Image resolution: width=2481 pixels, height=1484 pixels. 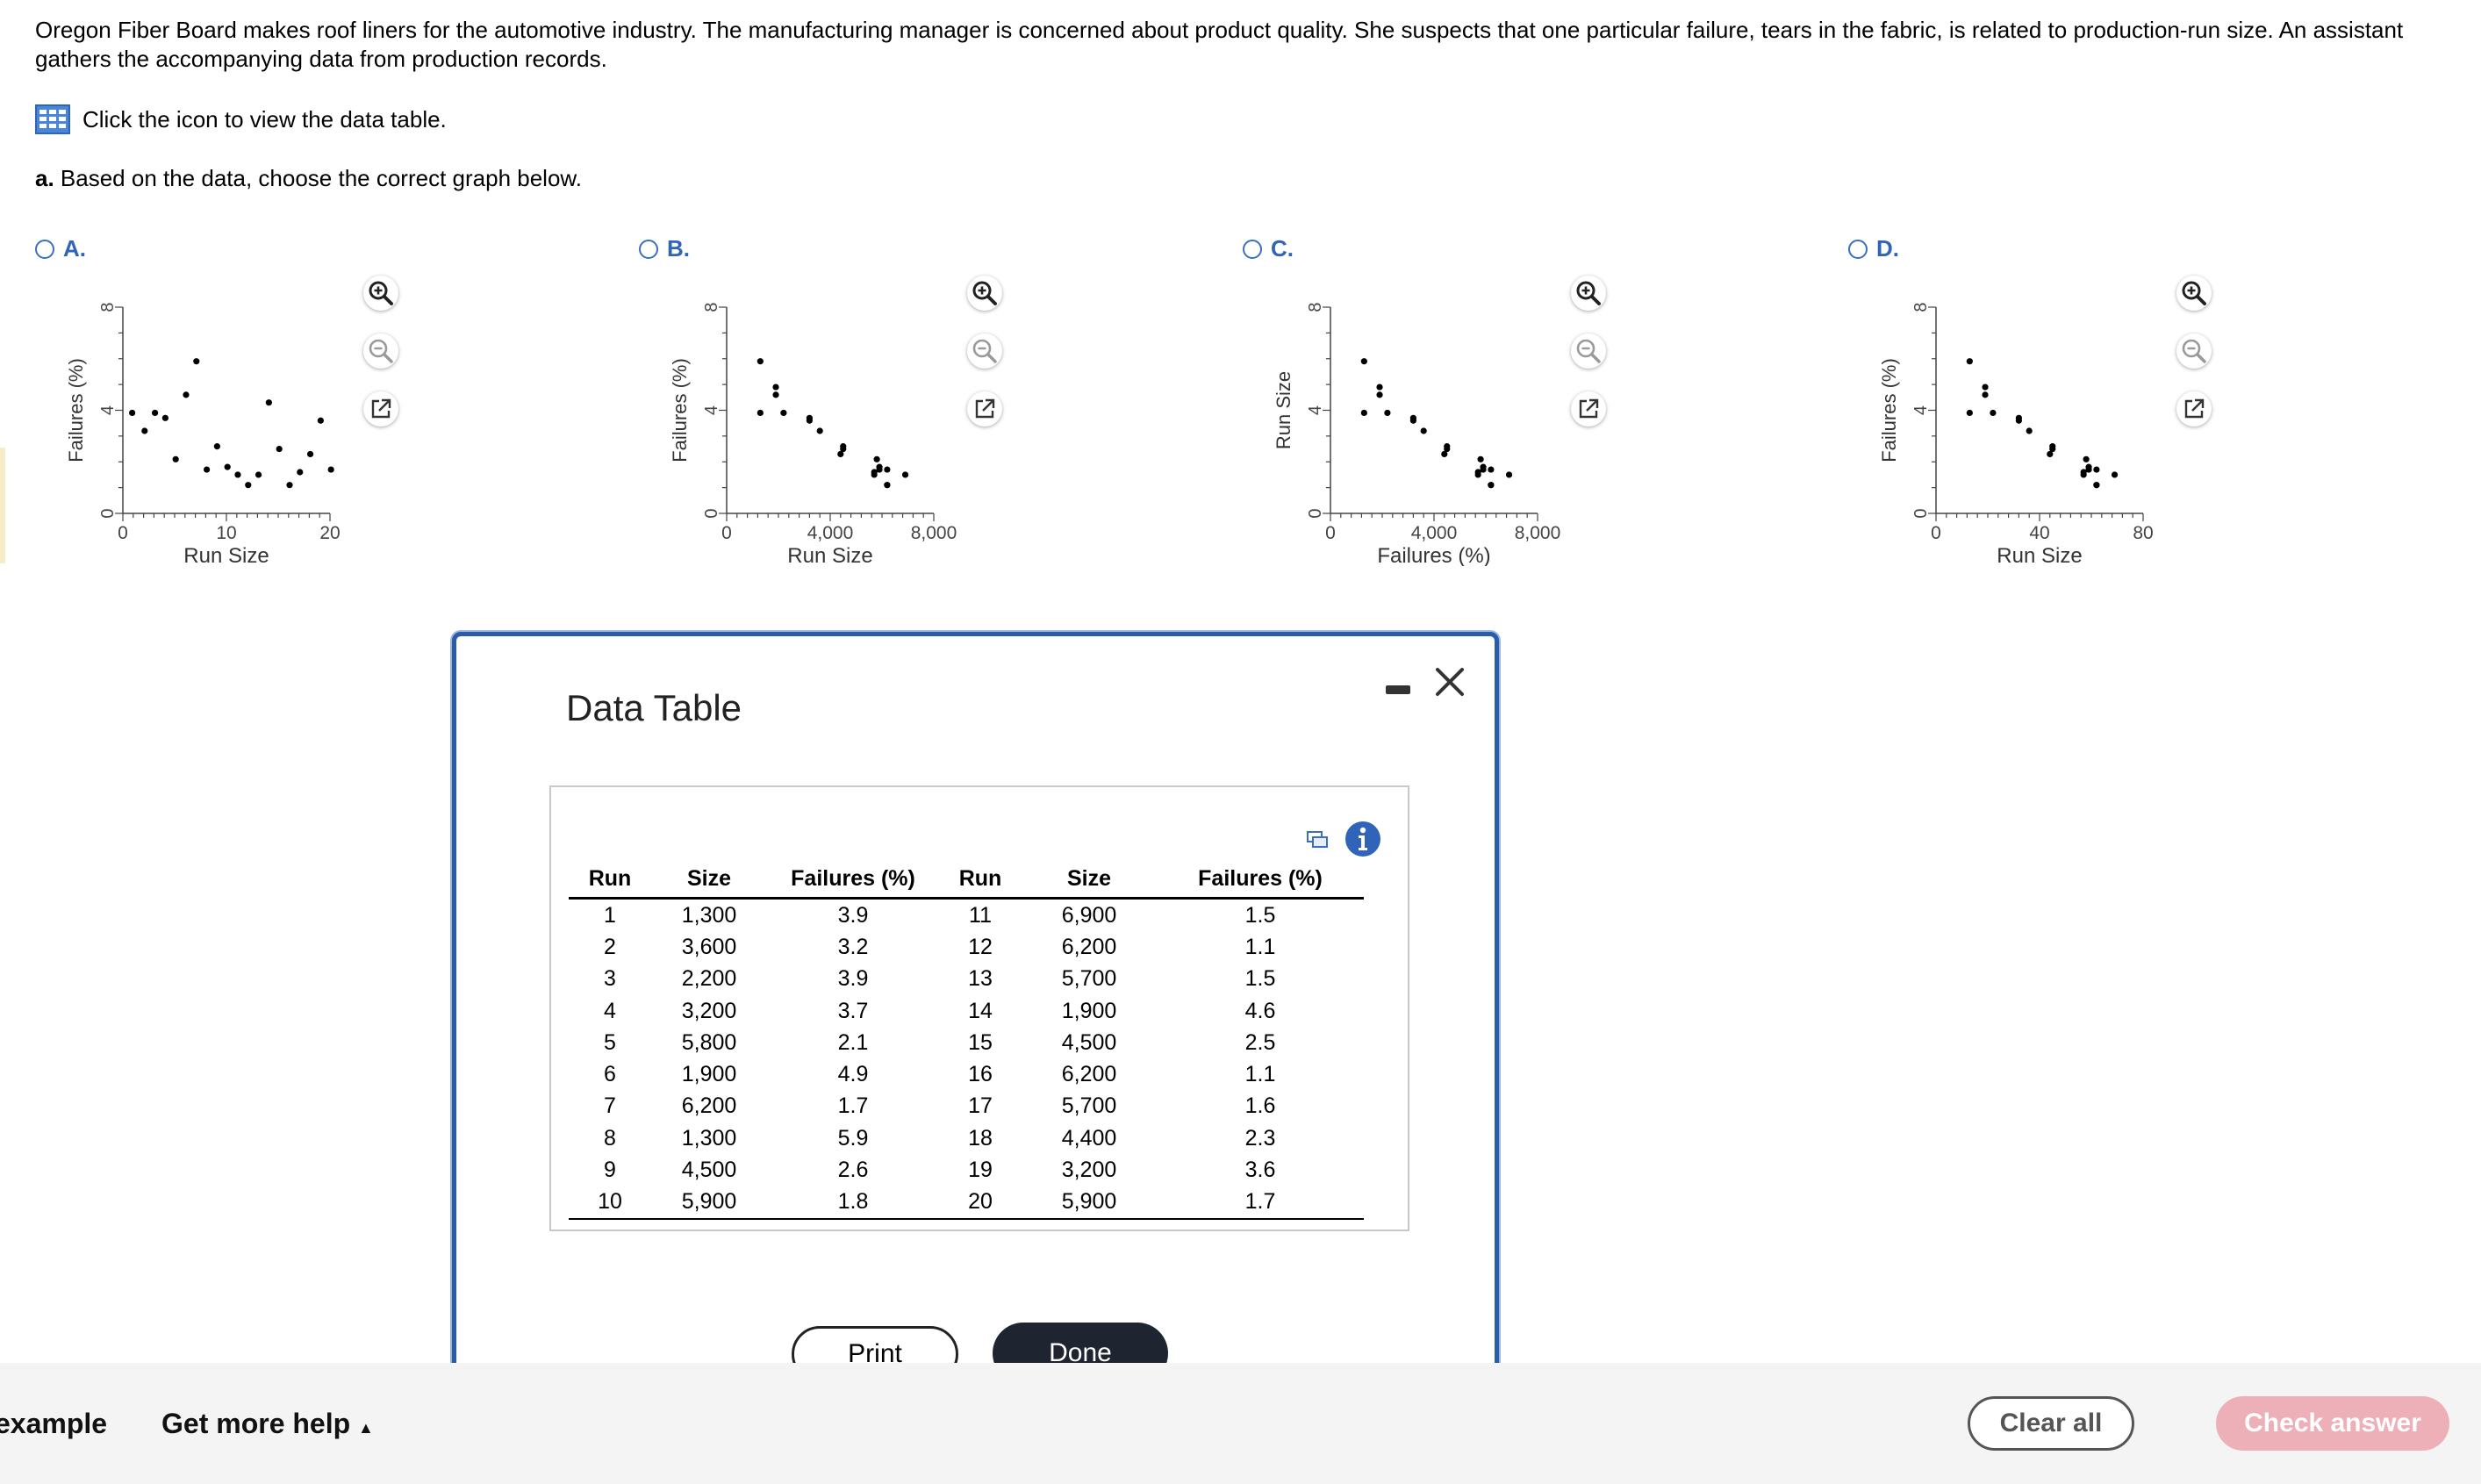 What do you see at coordinates (1873, 249) in the screenshot?
I see `option-d-radio: D.` at bounding box center [1873, 249].